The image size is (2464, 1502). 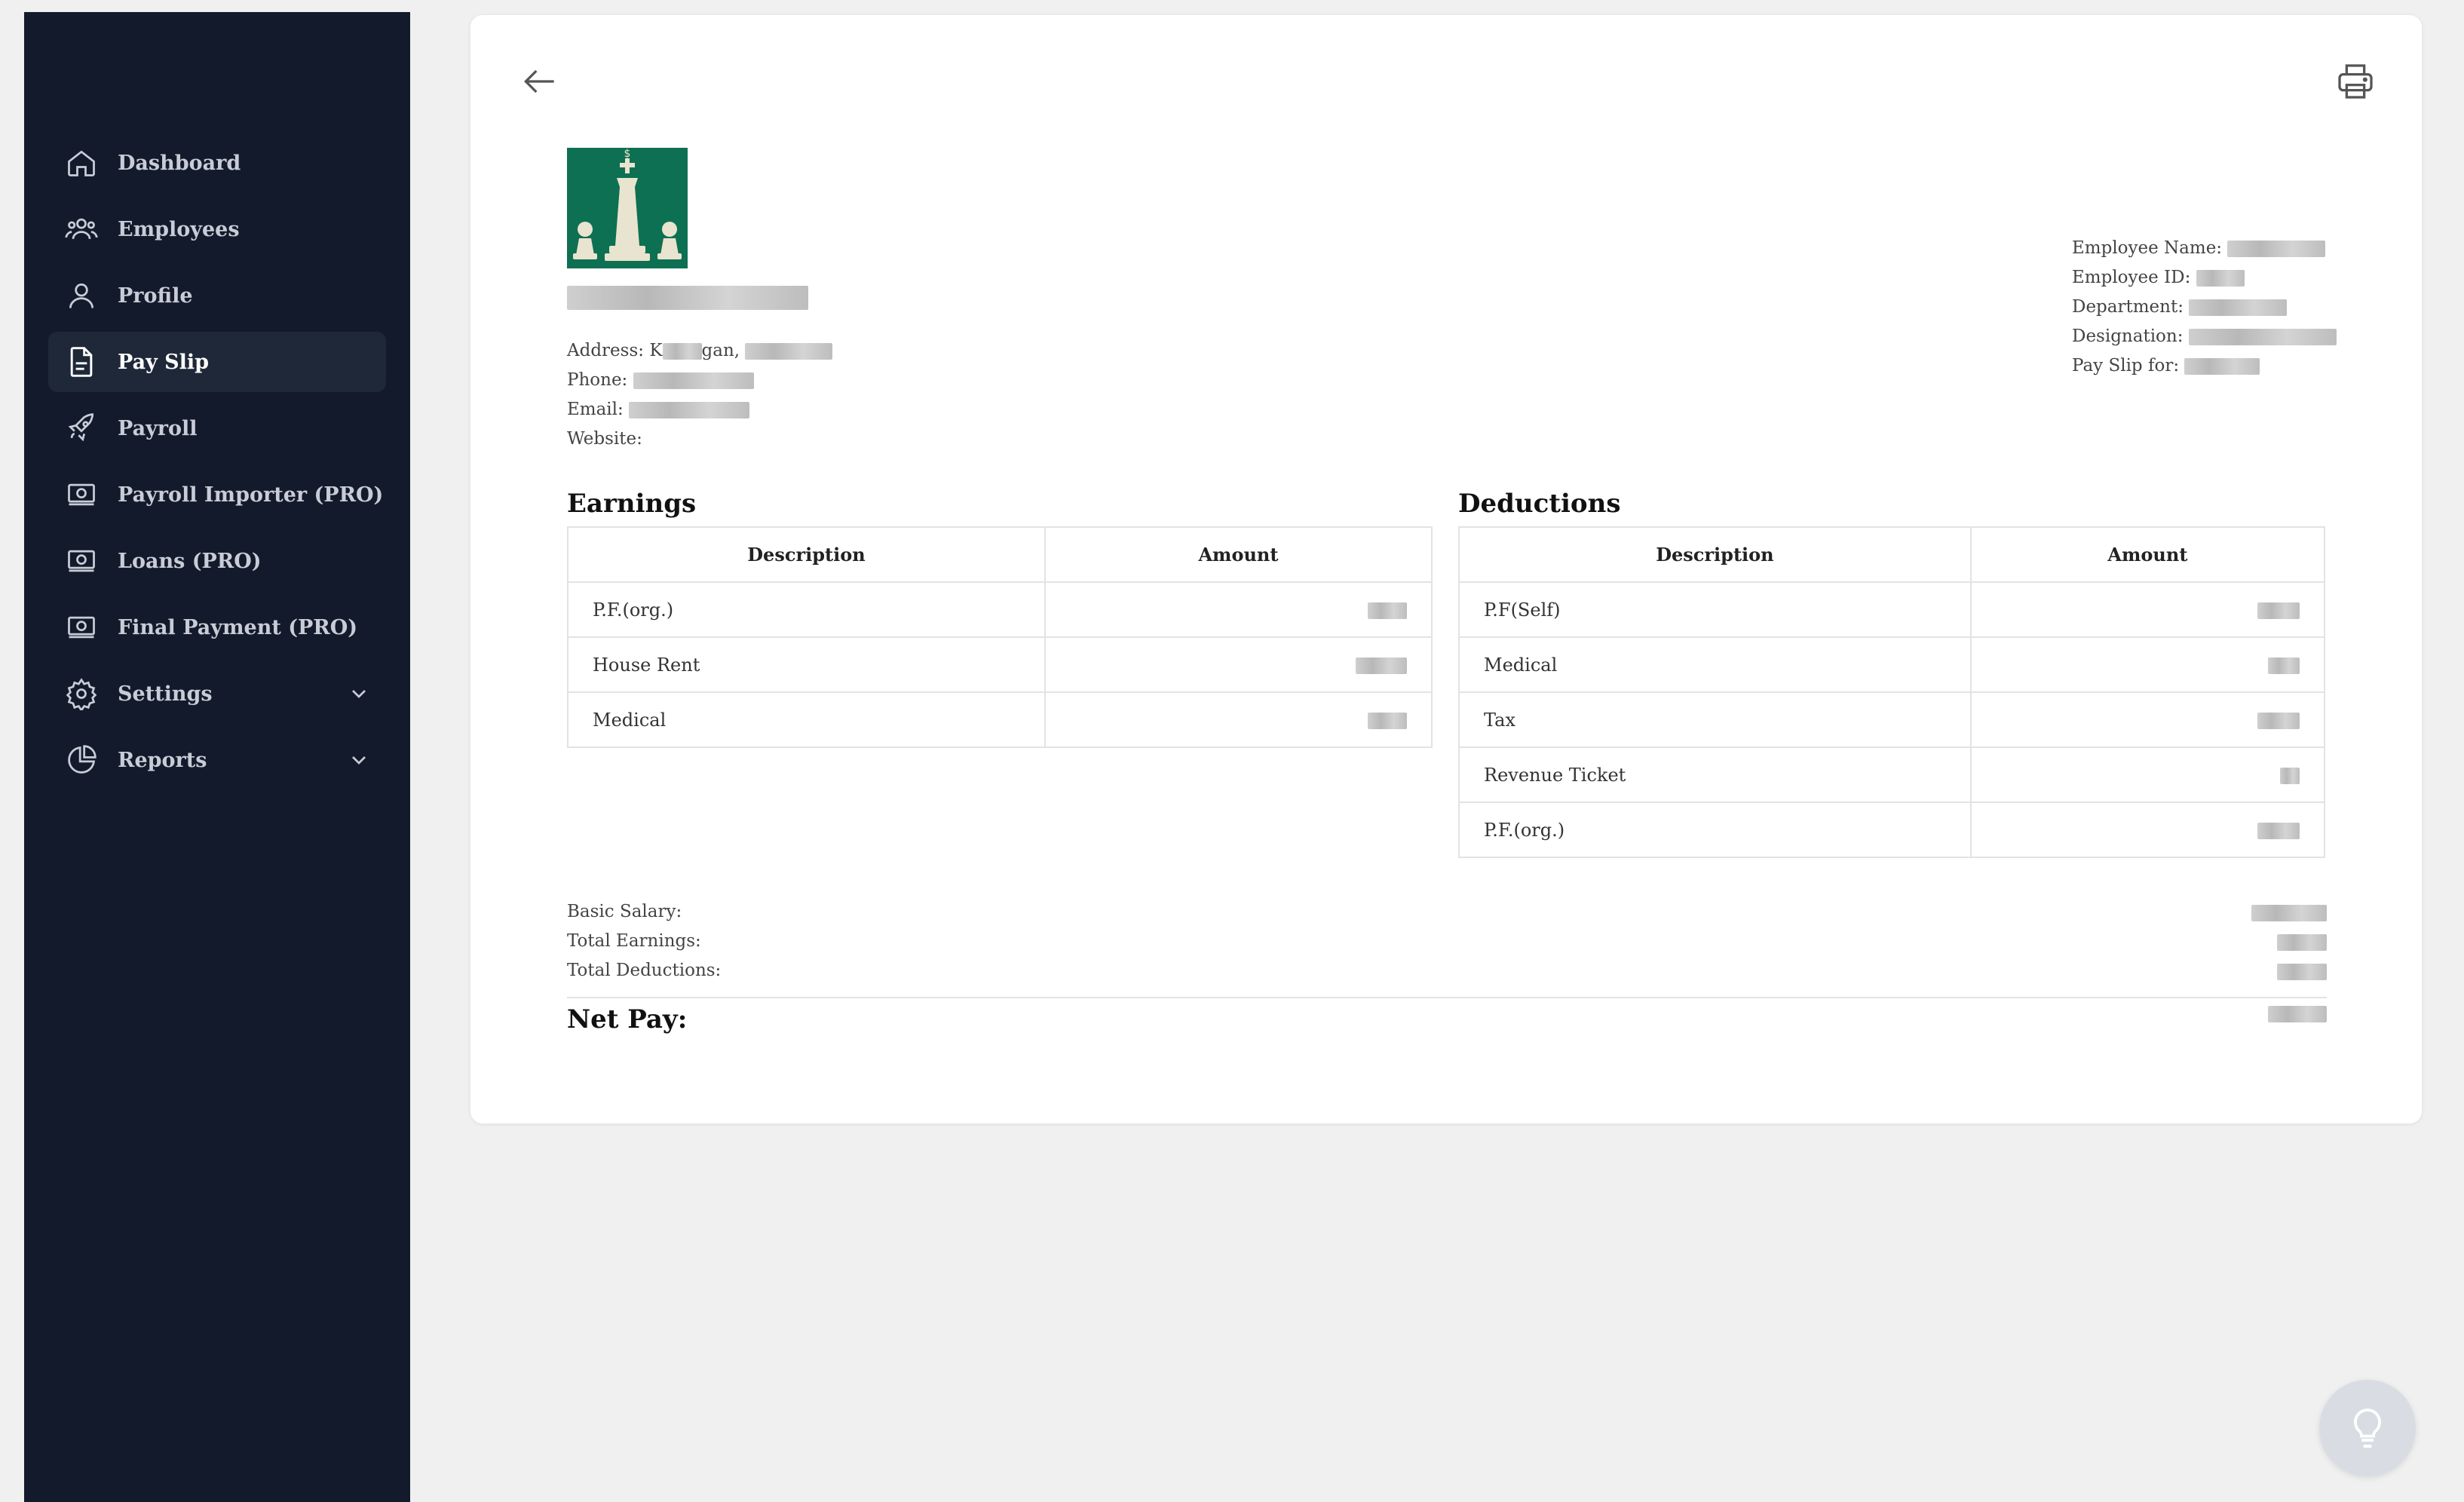 What do you see at coordinates (1238, 719) in the screenshot?
I see `earning-amount` at bounding box center [1238, 719].